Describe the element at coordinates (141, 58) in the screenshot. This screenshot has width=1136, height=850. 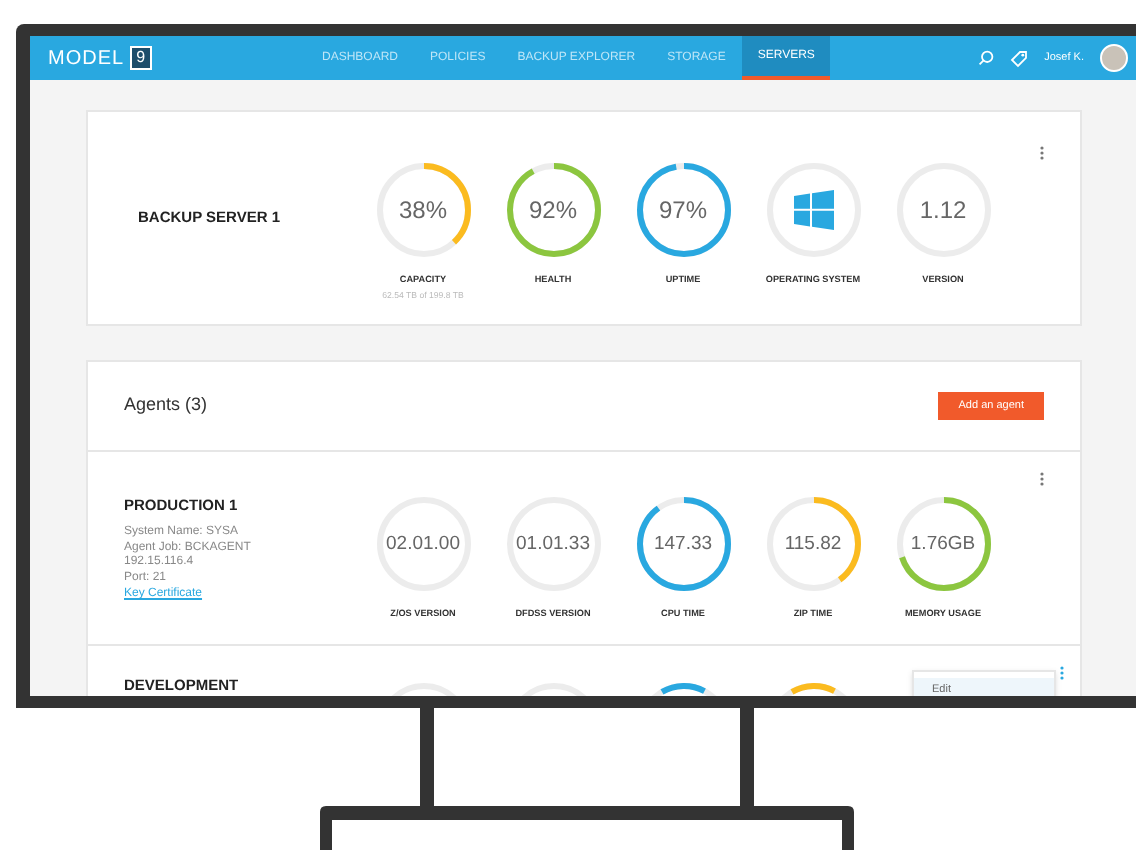
I see `logo-mark: 9` at that location.